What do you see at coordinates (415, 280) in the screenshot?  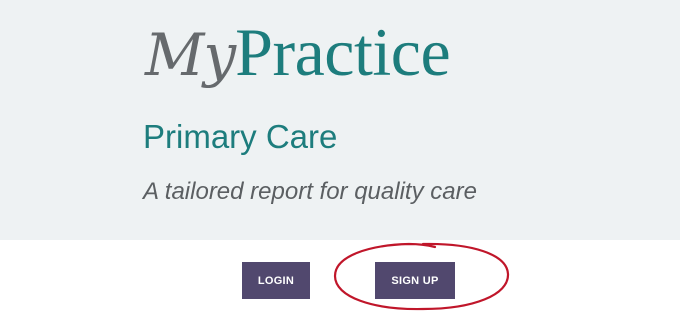 I see `signup-button: SIGN UP` at bounding box center [415, 280].